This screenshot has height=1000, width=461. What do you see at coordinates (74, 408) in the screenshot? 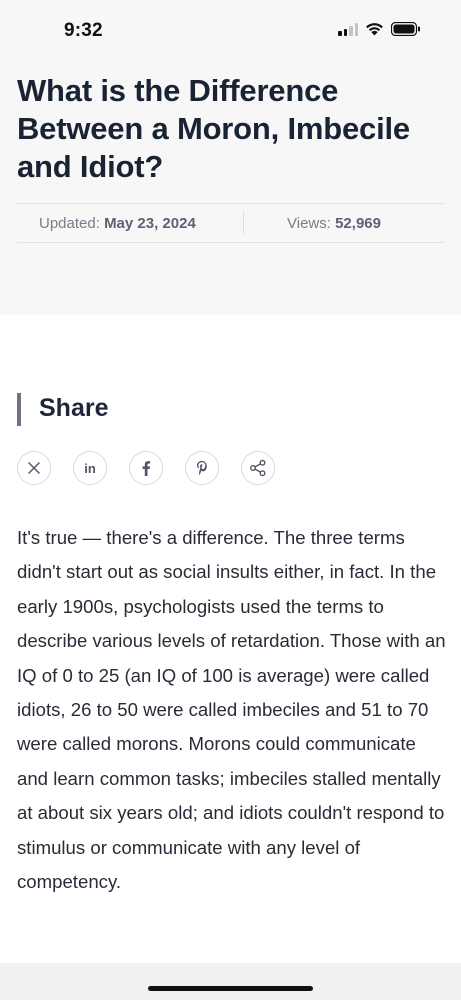
I see `share-title: Share` at bounding box center [74, 408].